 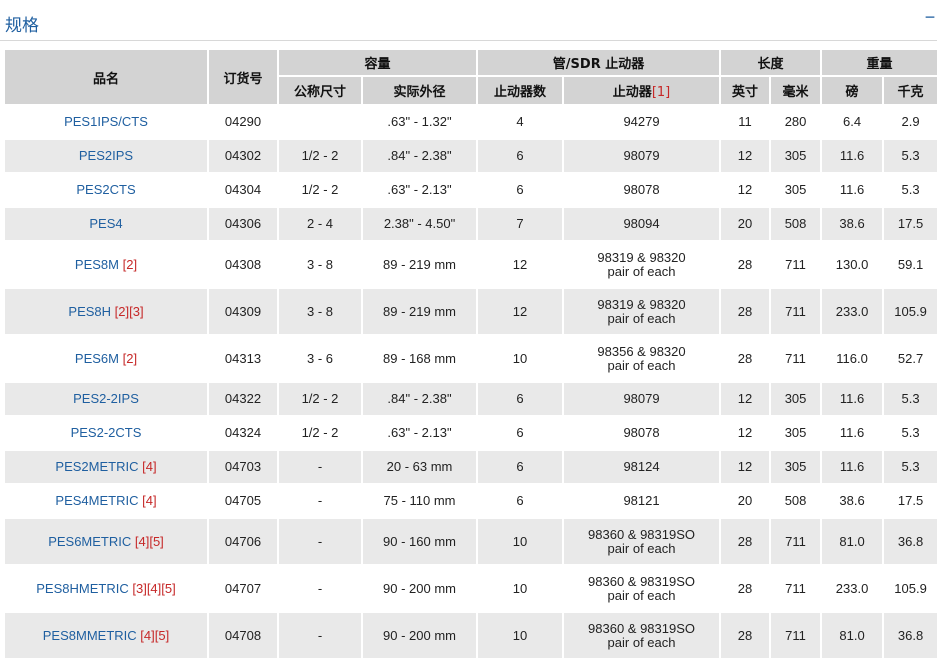 I want to click on product-name-link: PES8M, so click(x=97, y=264).